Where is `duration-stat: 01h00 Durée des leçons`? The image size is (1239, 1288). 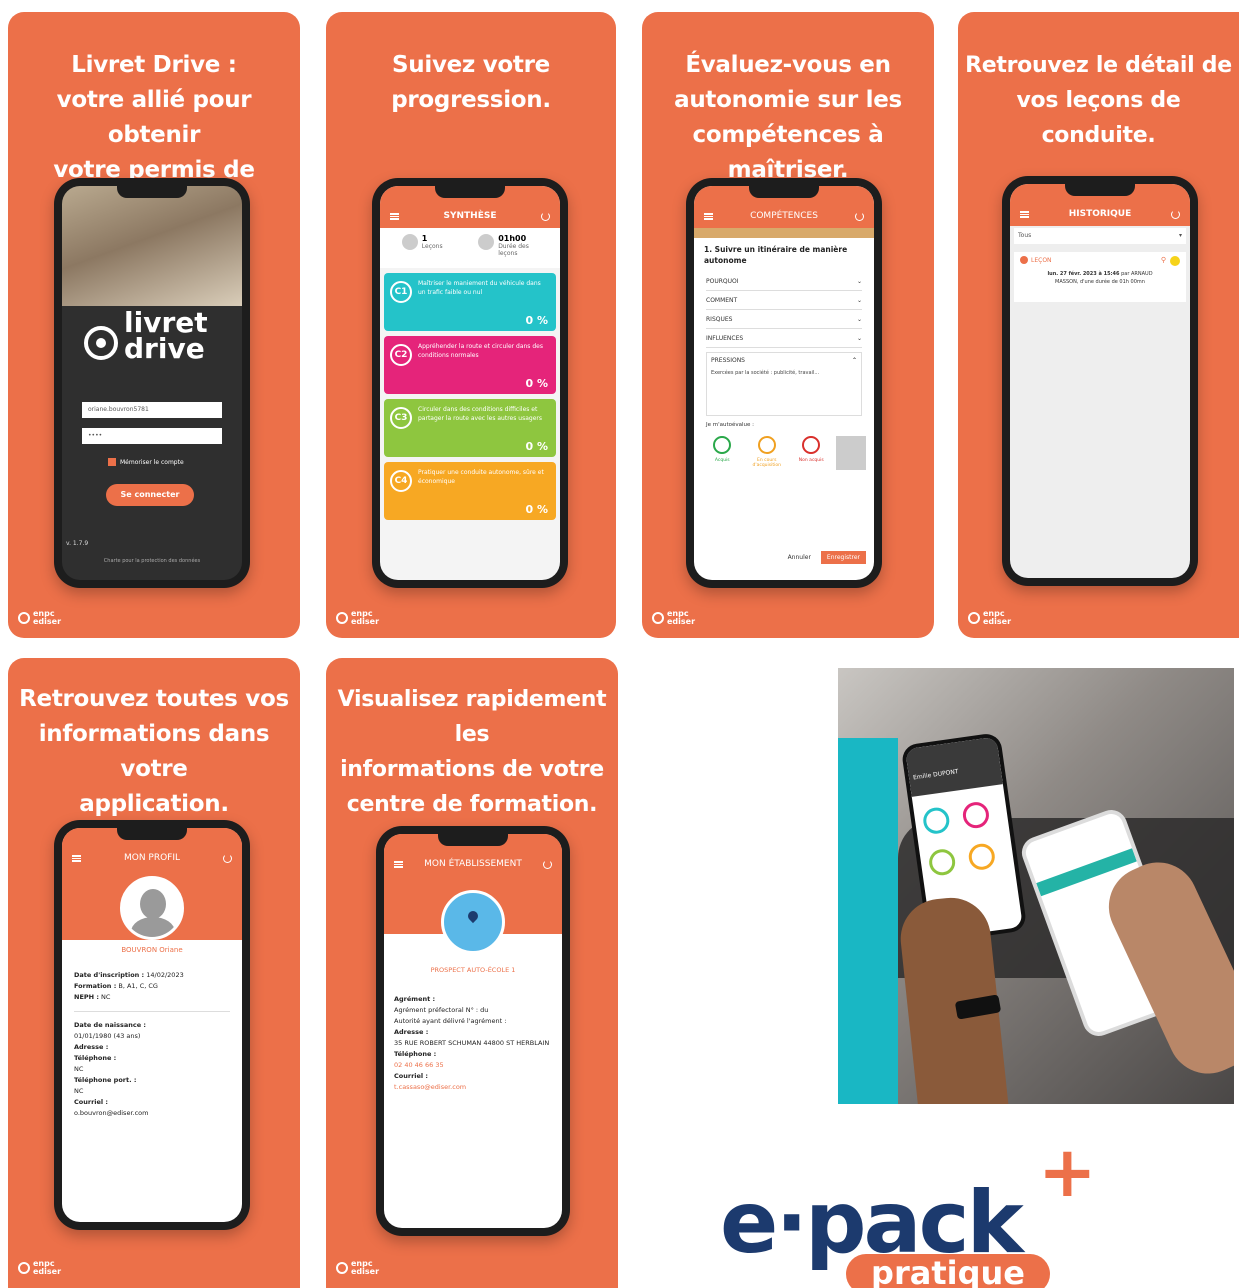 duration-stat: 01h00 Durée des leçons is located at coordinates (508, 248).